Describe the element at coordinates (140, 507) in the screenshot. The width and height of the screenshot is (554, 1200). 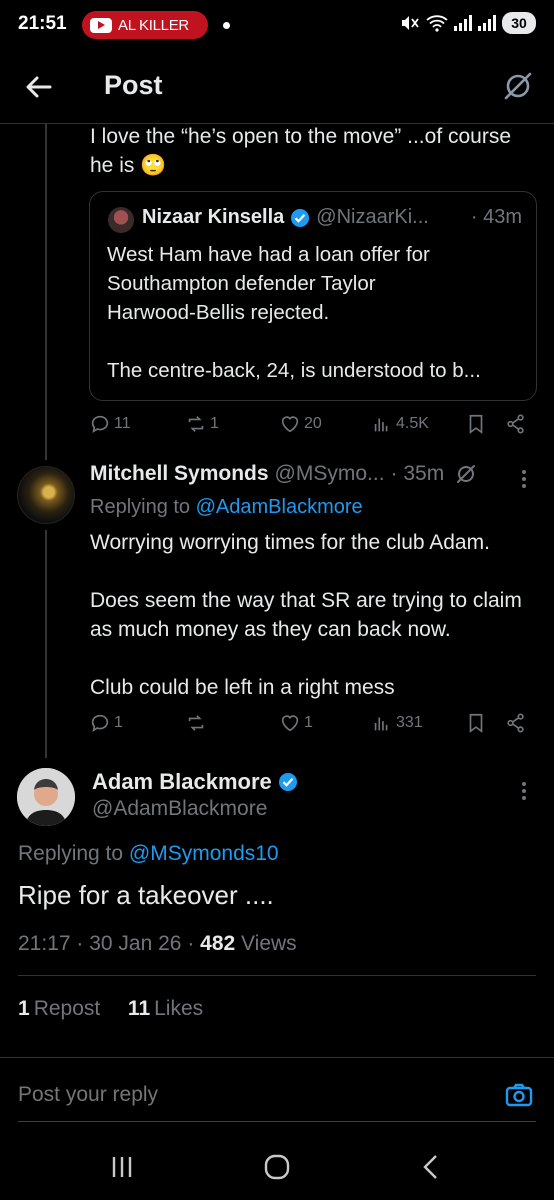
I see `replying-prefix: Replying to` at that location.